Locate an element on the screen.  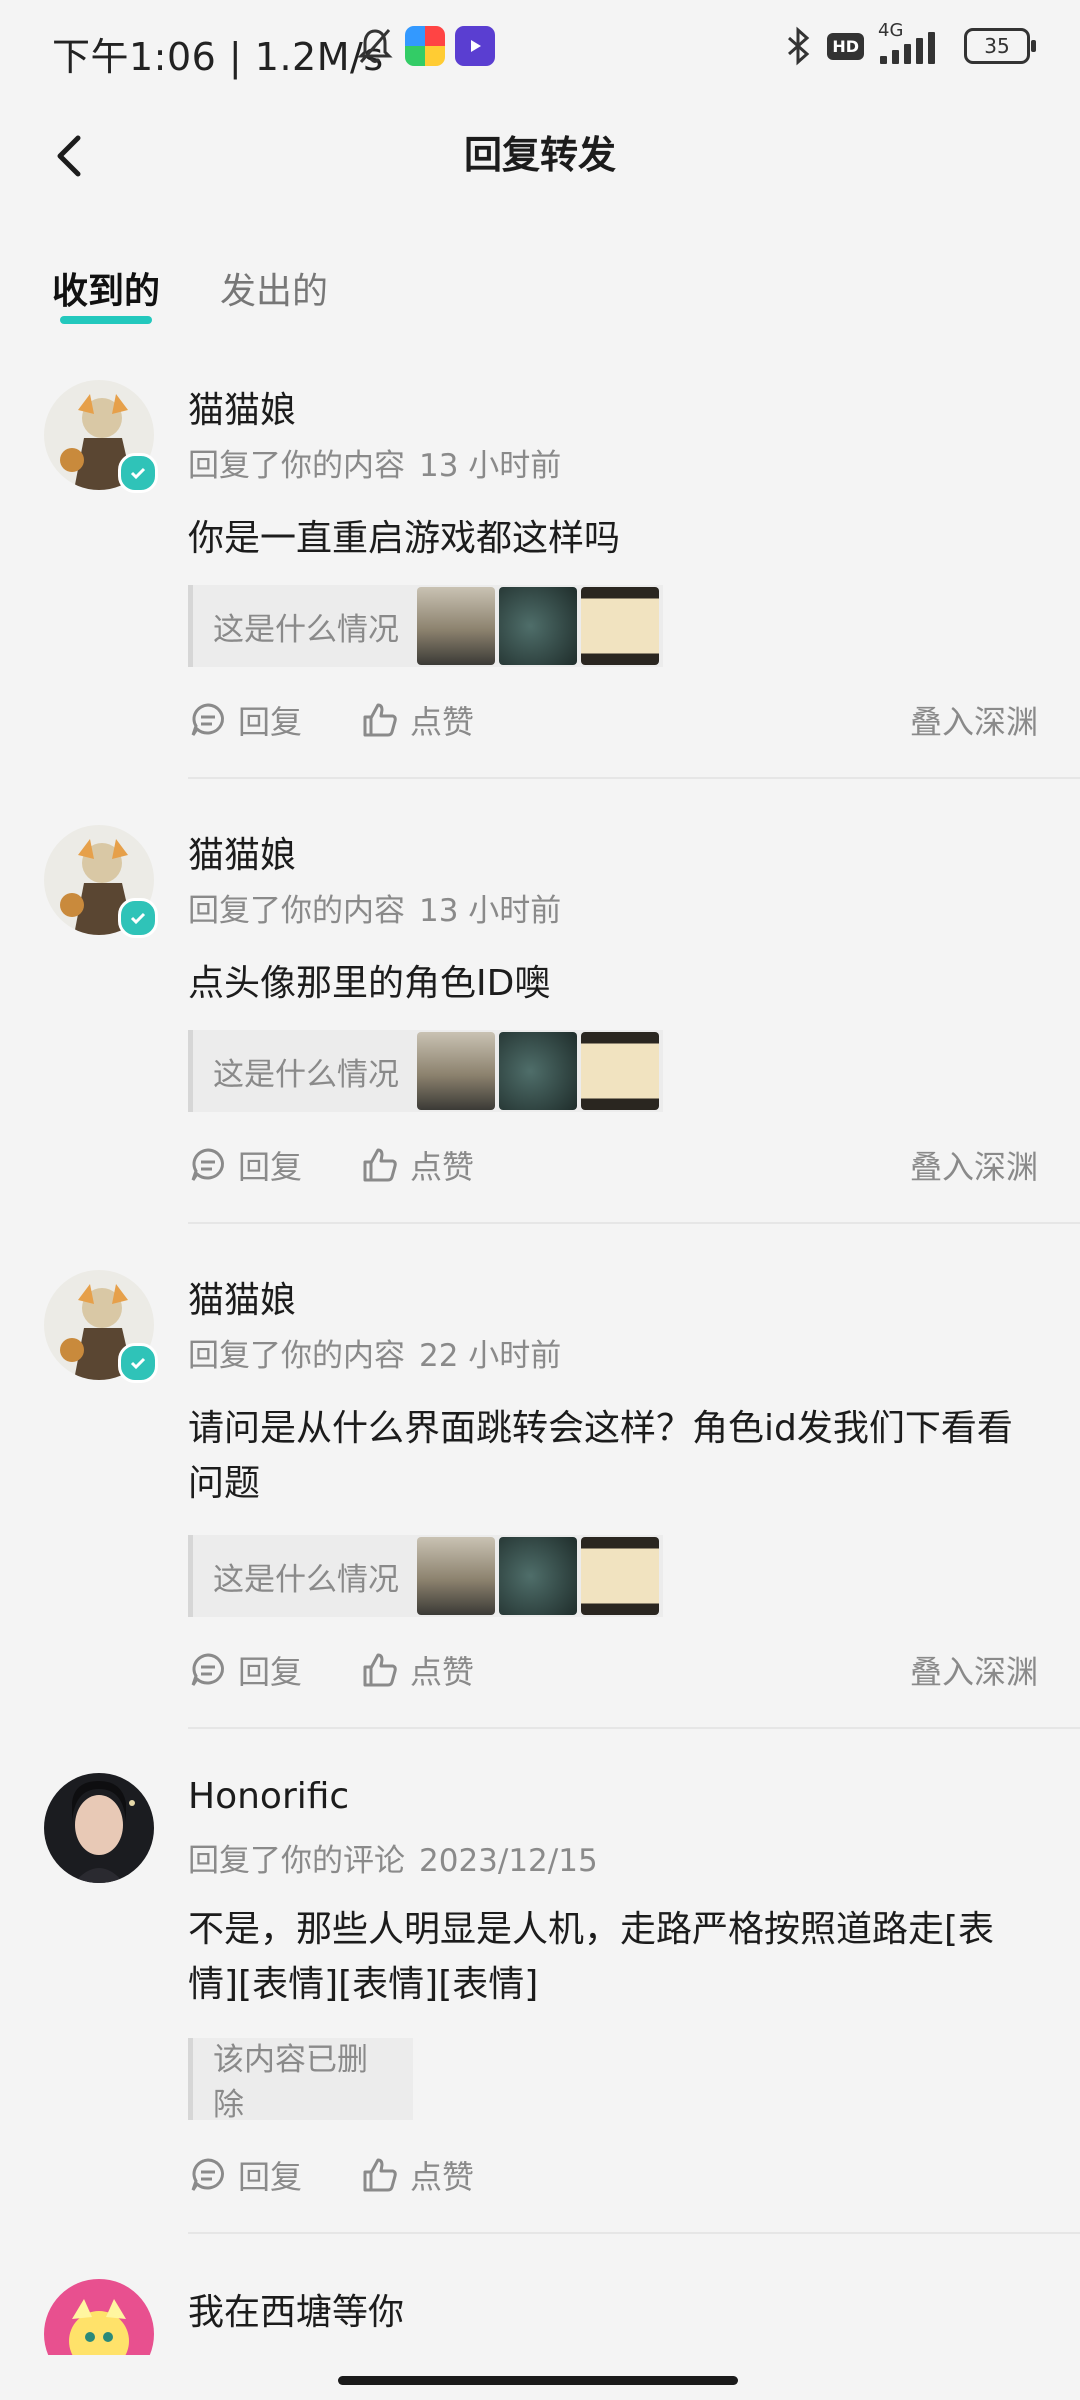
tab-received: 收到的 is located at coordinates (106, 293).